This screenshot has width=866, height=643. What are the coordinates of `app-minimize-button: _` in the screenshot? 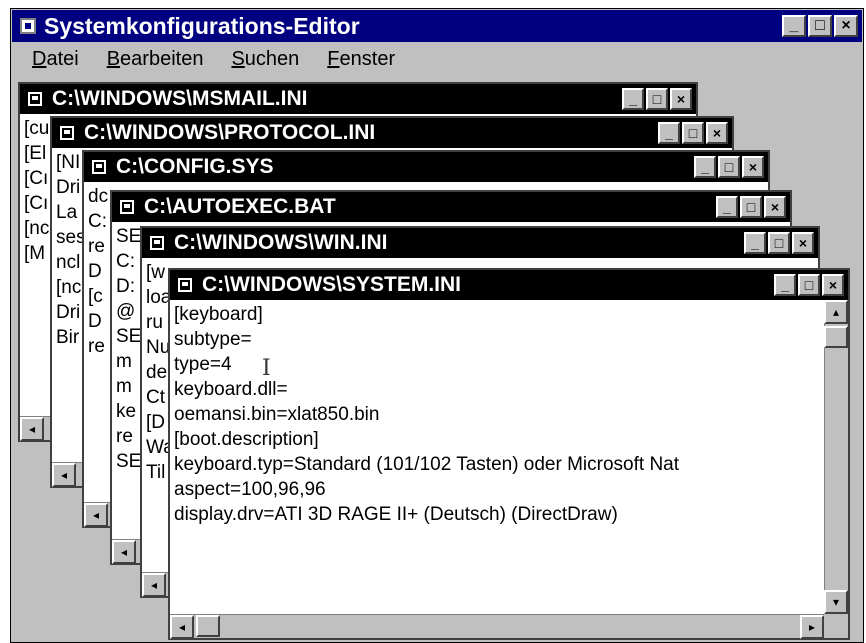 It's located at (794, 26).